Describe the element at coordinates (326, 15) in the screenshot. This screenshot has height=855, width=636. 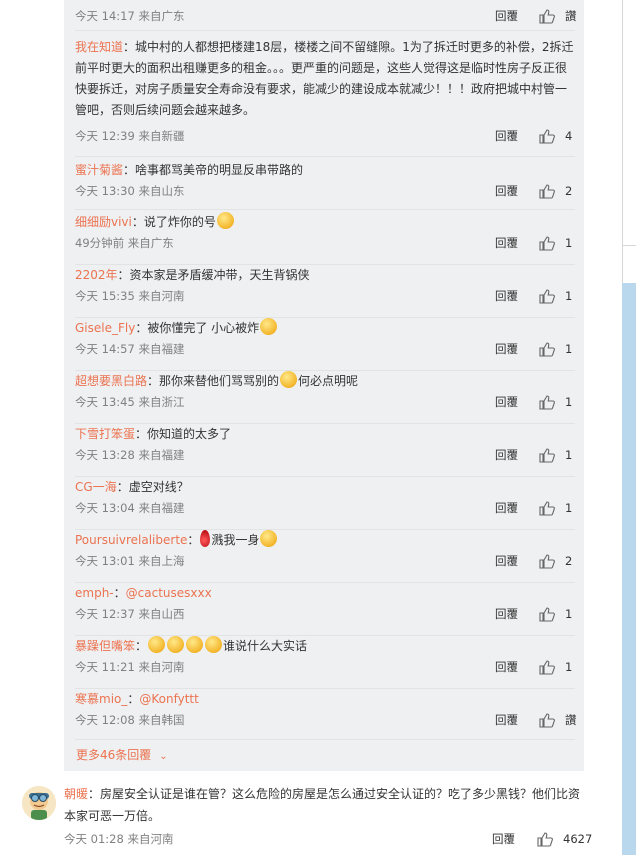
I see `reply-item: 今天 14:17 来自广东 回覆 讚` at that location.